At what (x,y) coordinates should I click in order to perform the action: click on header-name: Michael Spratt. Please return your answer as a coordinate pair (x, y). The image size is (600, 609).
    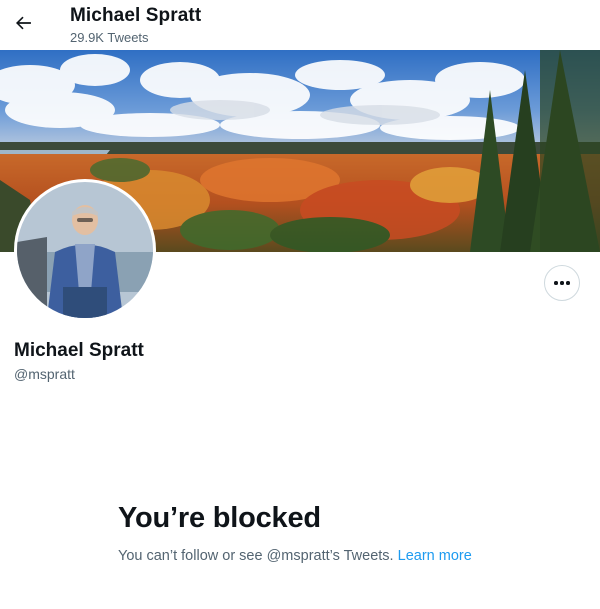
    Looking at the image, I should click on (136, 15).